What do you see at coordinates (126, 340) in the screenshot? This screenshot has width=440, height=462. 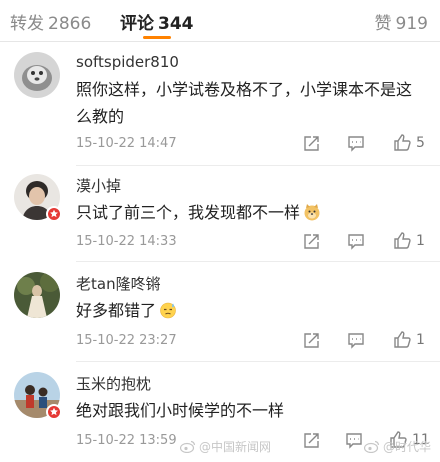 I see `comment-timestamp: 15-10-22 23:27` at bounding box center [126, 340].